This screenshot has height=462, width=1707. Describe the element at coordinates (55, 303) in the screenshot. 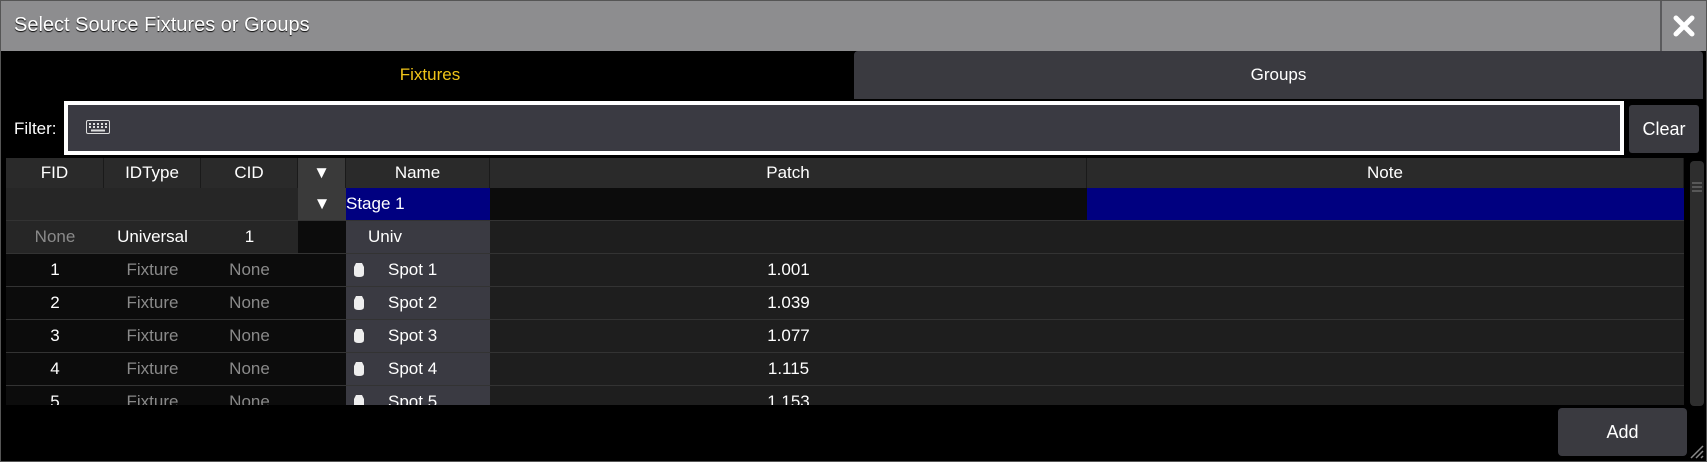

I see `fixture-fid: 2` at that location.